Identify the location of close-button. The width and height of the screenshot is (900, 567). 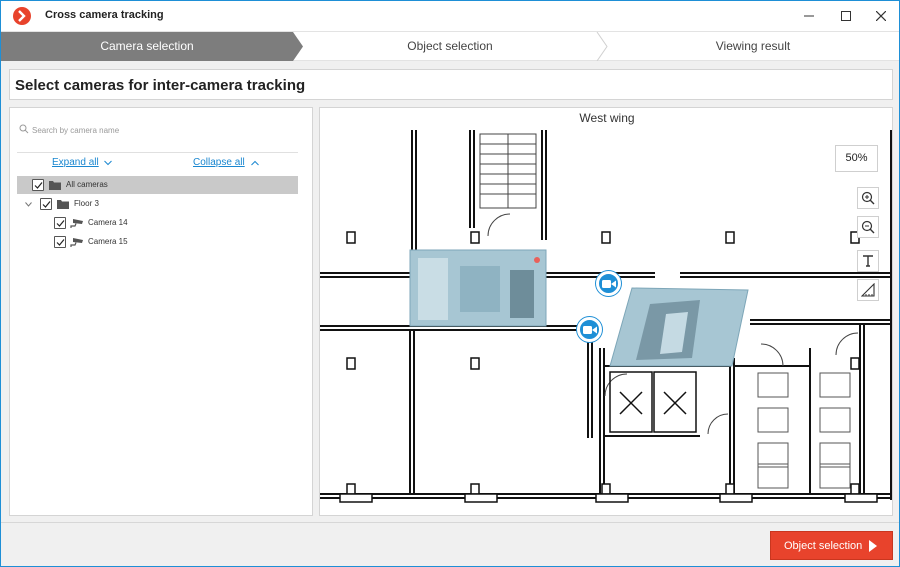
(881, 16).